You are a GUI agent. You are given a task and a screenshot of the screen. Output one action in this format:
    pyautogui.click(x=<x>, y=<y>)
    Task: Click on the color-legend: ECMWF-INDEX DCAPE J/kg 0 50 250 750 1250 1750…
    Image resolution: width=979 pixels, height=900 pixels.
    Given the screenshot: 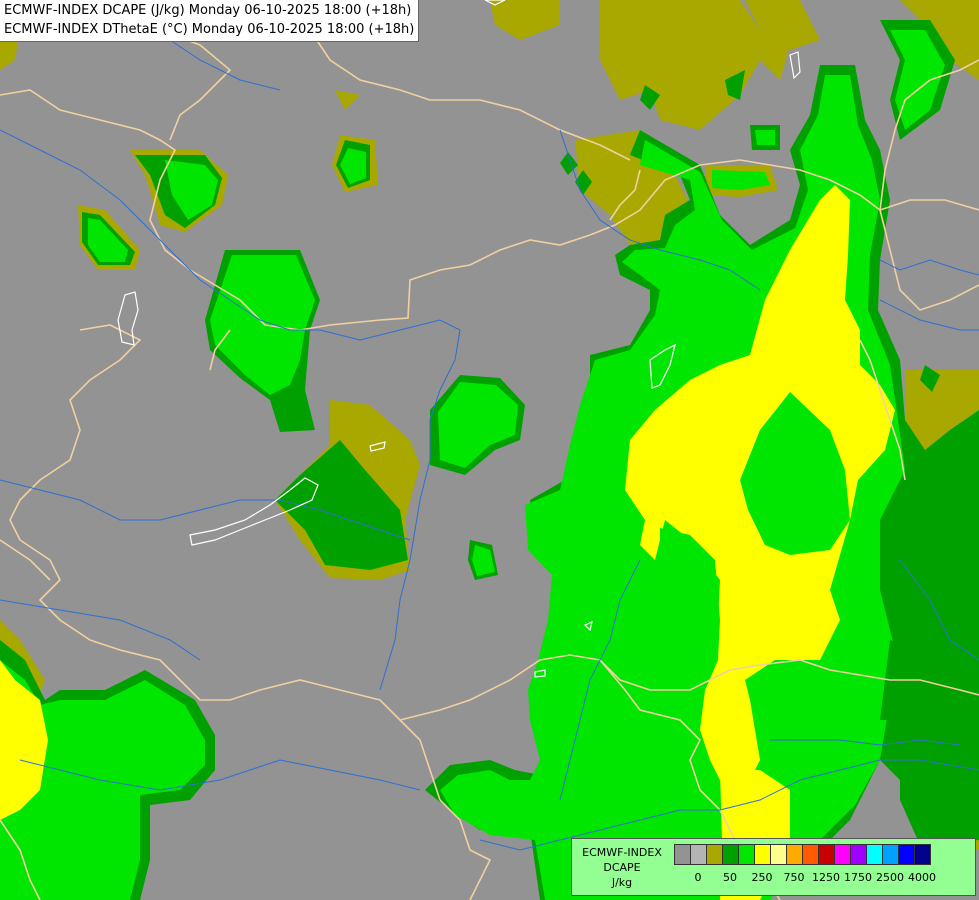 What is the action you would take?
    pyautogui.click(x=773, y=867)
    